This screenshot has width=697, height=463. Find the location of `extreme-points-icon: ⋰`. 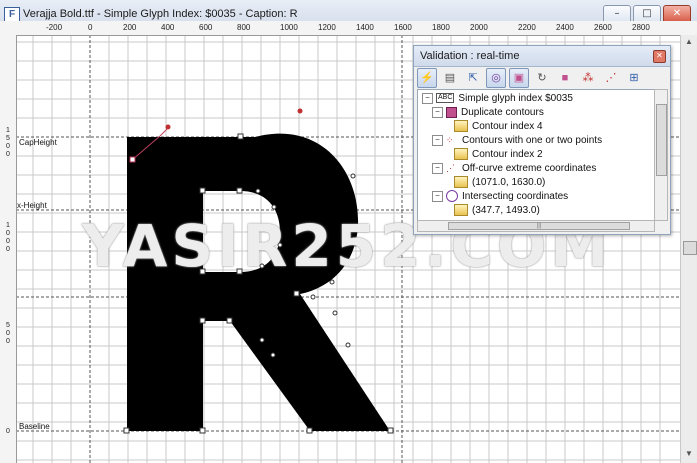

extreme-points-icon: ⋰ is located at coordinates (450, 168).